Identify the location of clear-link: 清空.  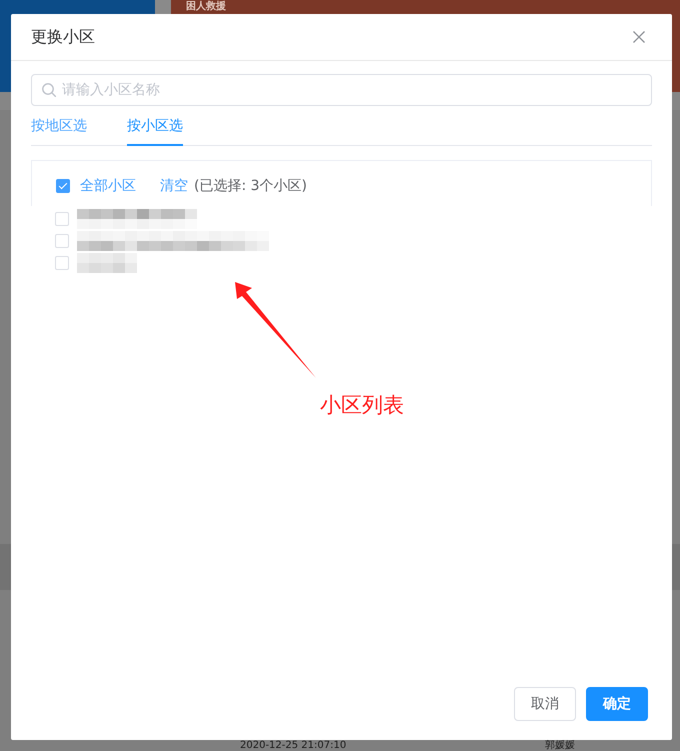
(174, 185).